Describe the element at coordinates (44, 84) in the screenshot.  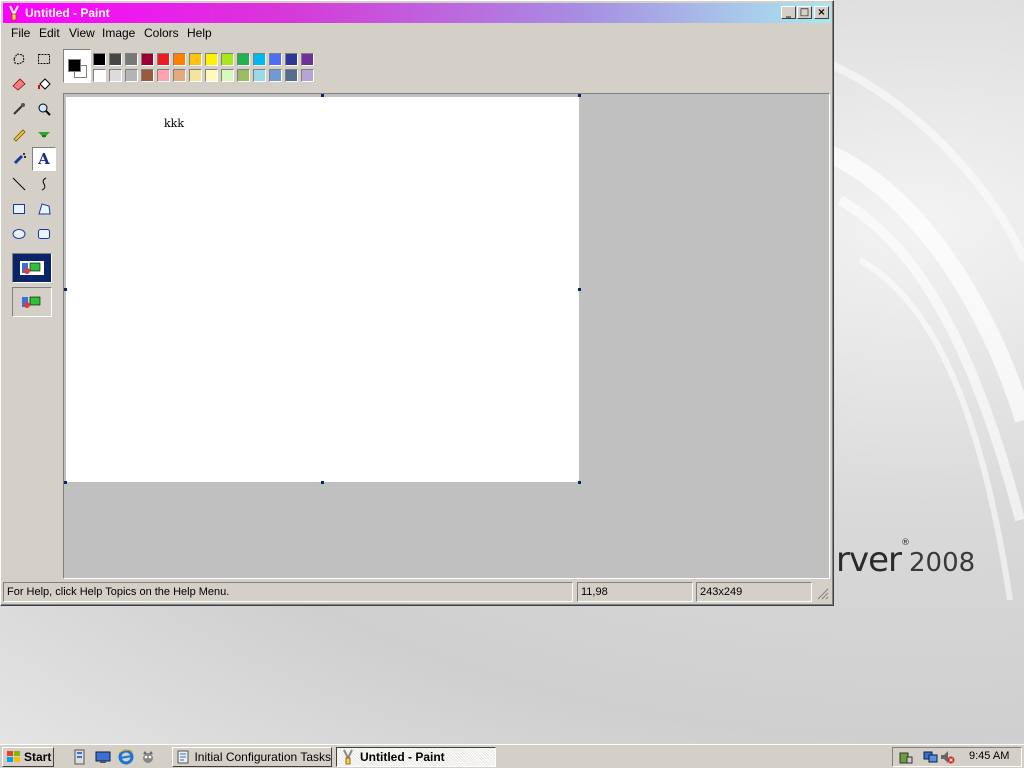
I see `tool-fill-with-color` at that location.